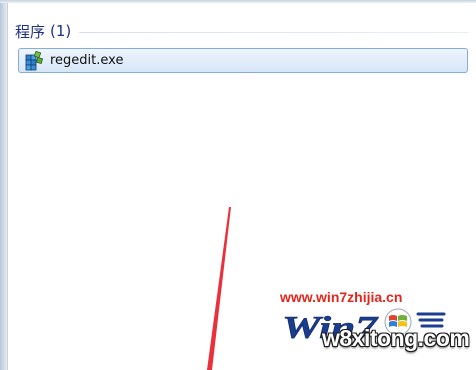  Describe the element at coordinates (243, 60) in the screenshot. I see `search-result-regedit: regedit.exe` at that location.